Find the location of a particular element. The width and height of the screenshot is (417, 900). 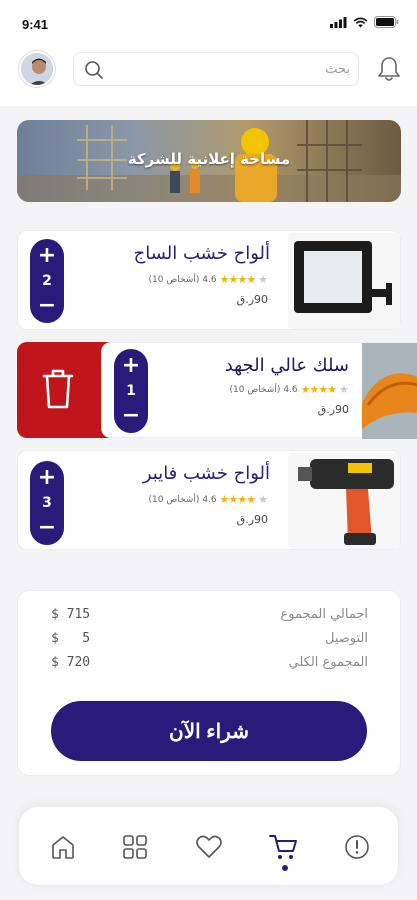

nav-cart is located at coordinates (283, 847).